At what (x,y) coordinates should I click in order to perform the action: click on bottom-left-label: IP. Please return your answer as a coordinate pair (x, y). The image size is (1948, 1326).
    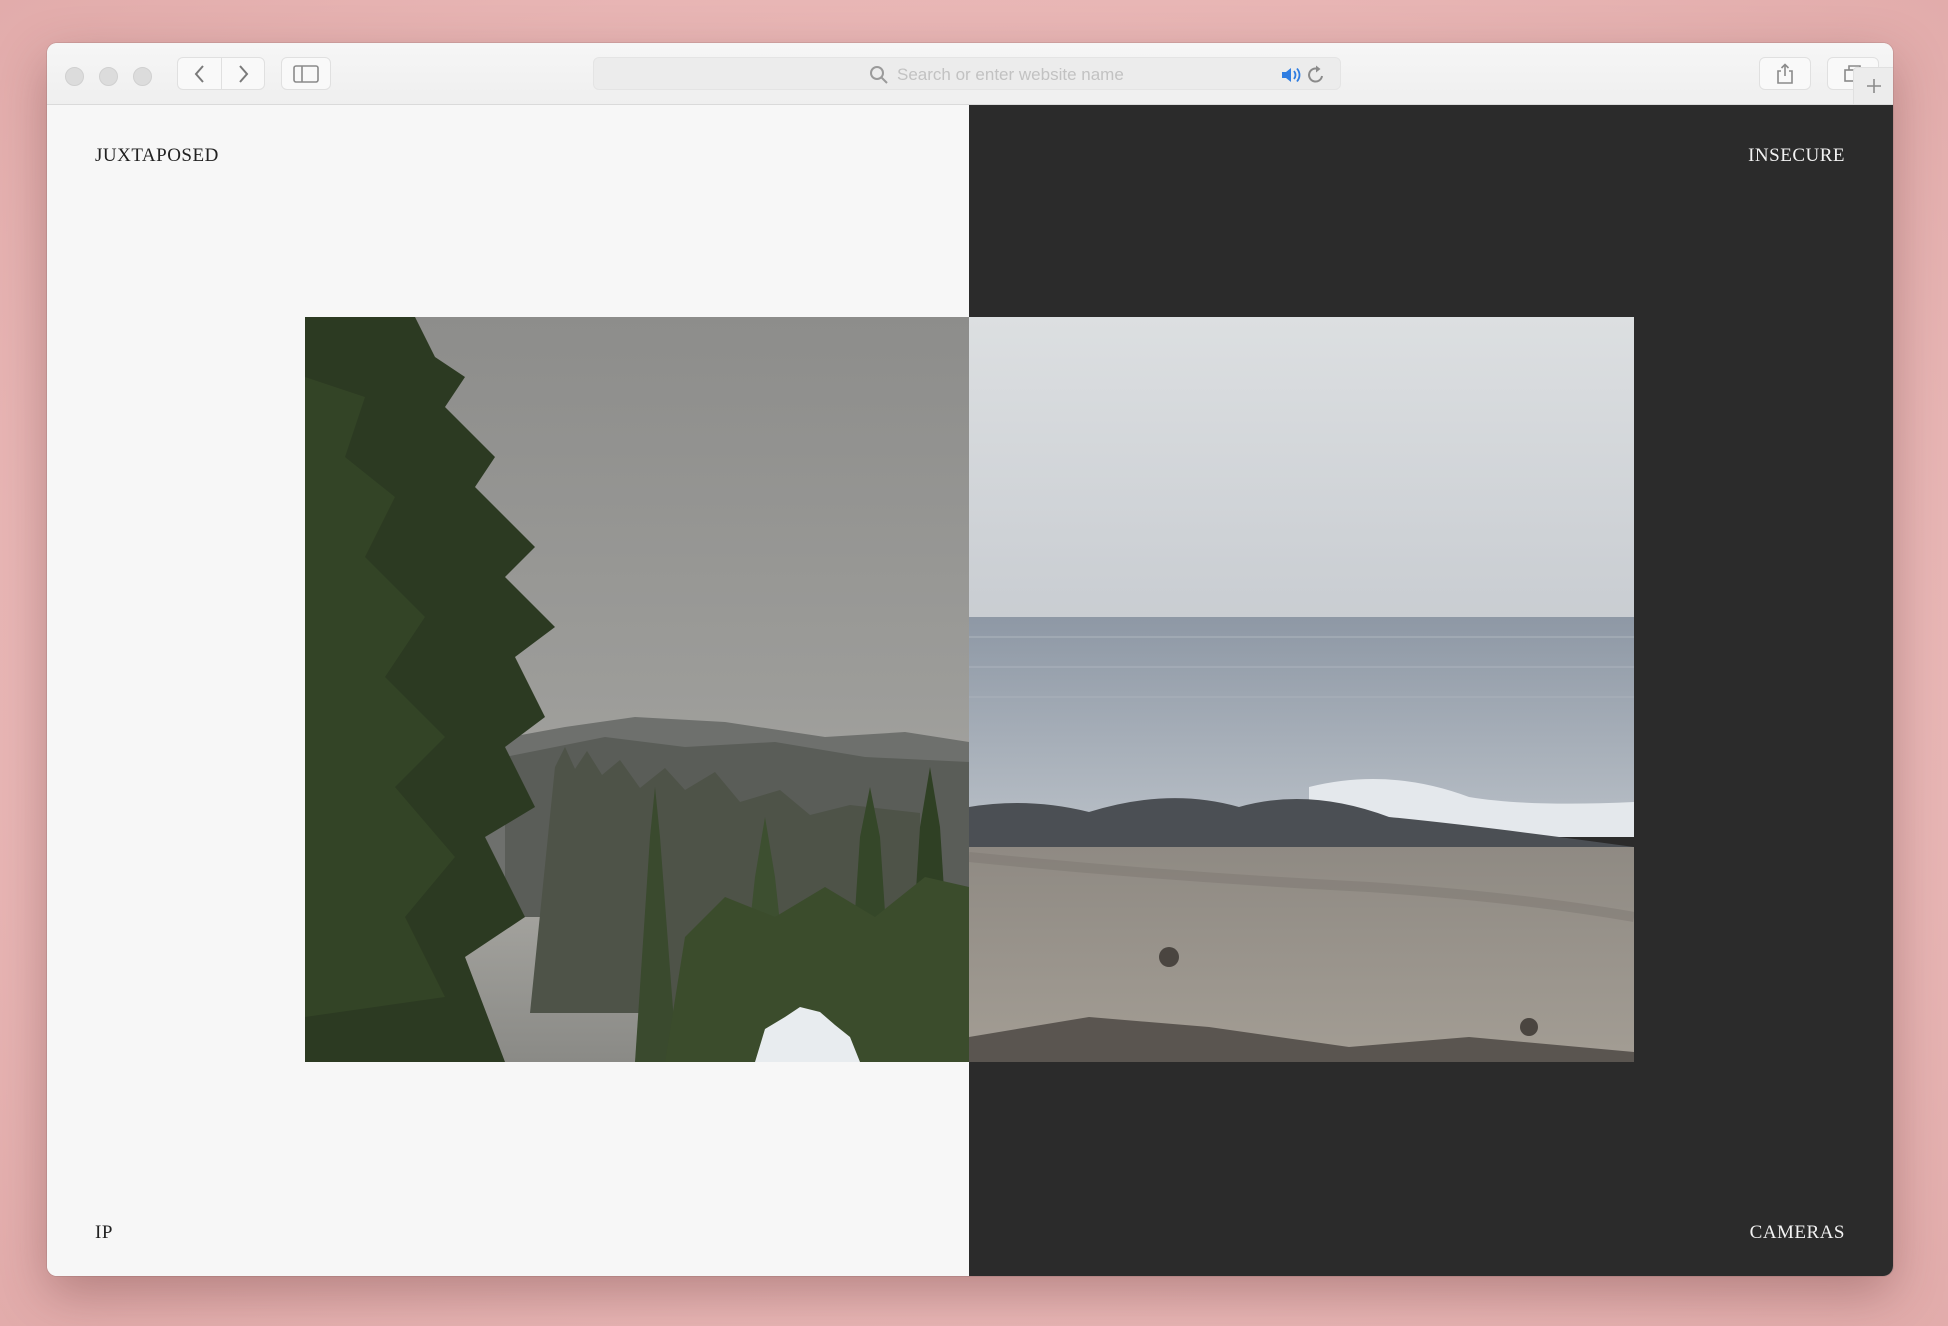
    Looking at the image, I should click on (104, 1233).